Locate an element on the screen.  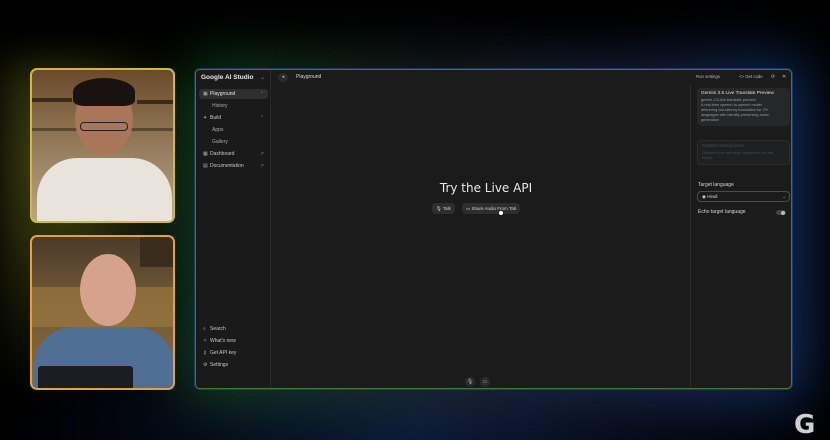
video-tile-participant is located at coordinates (102, 312).